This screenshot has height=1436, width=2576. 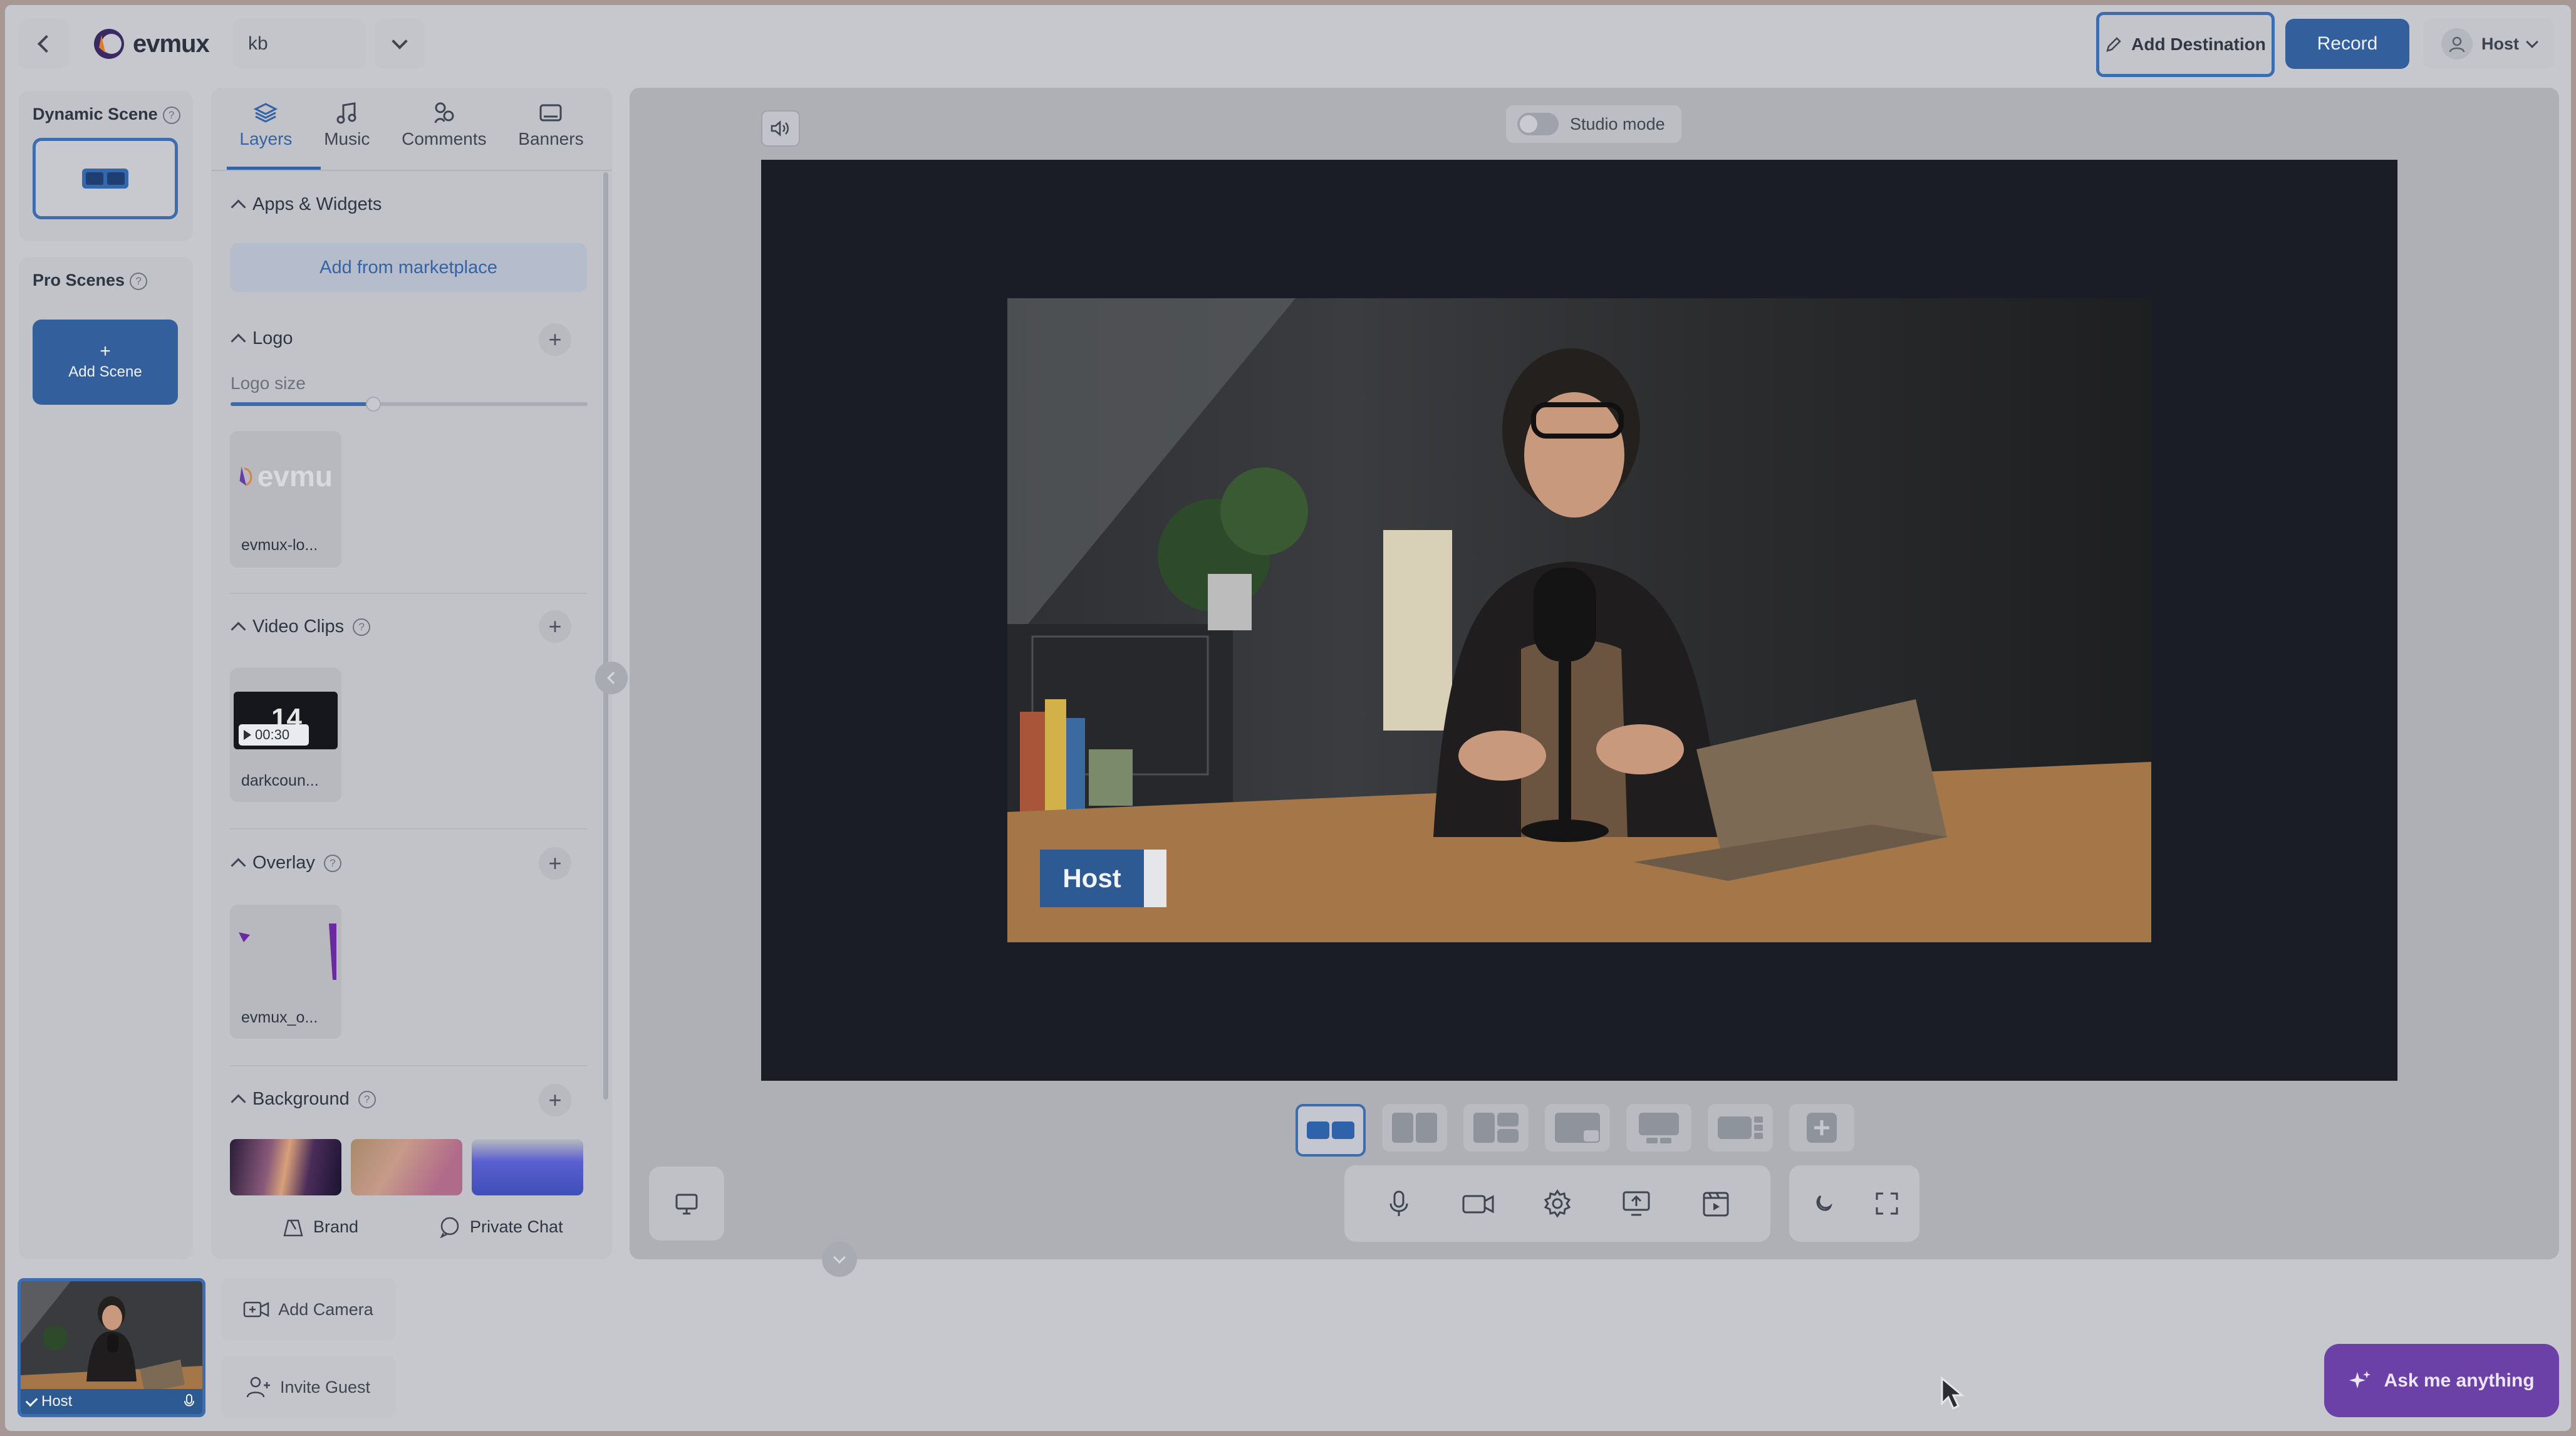 I want to click on stage-audio-button, so click(x=780, y=129).